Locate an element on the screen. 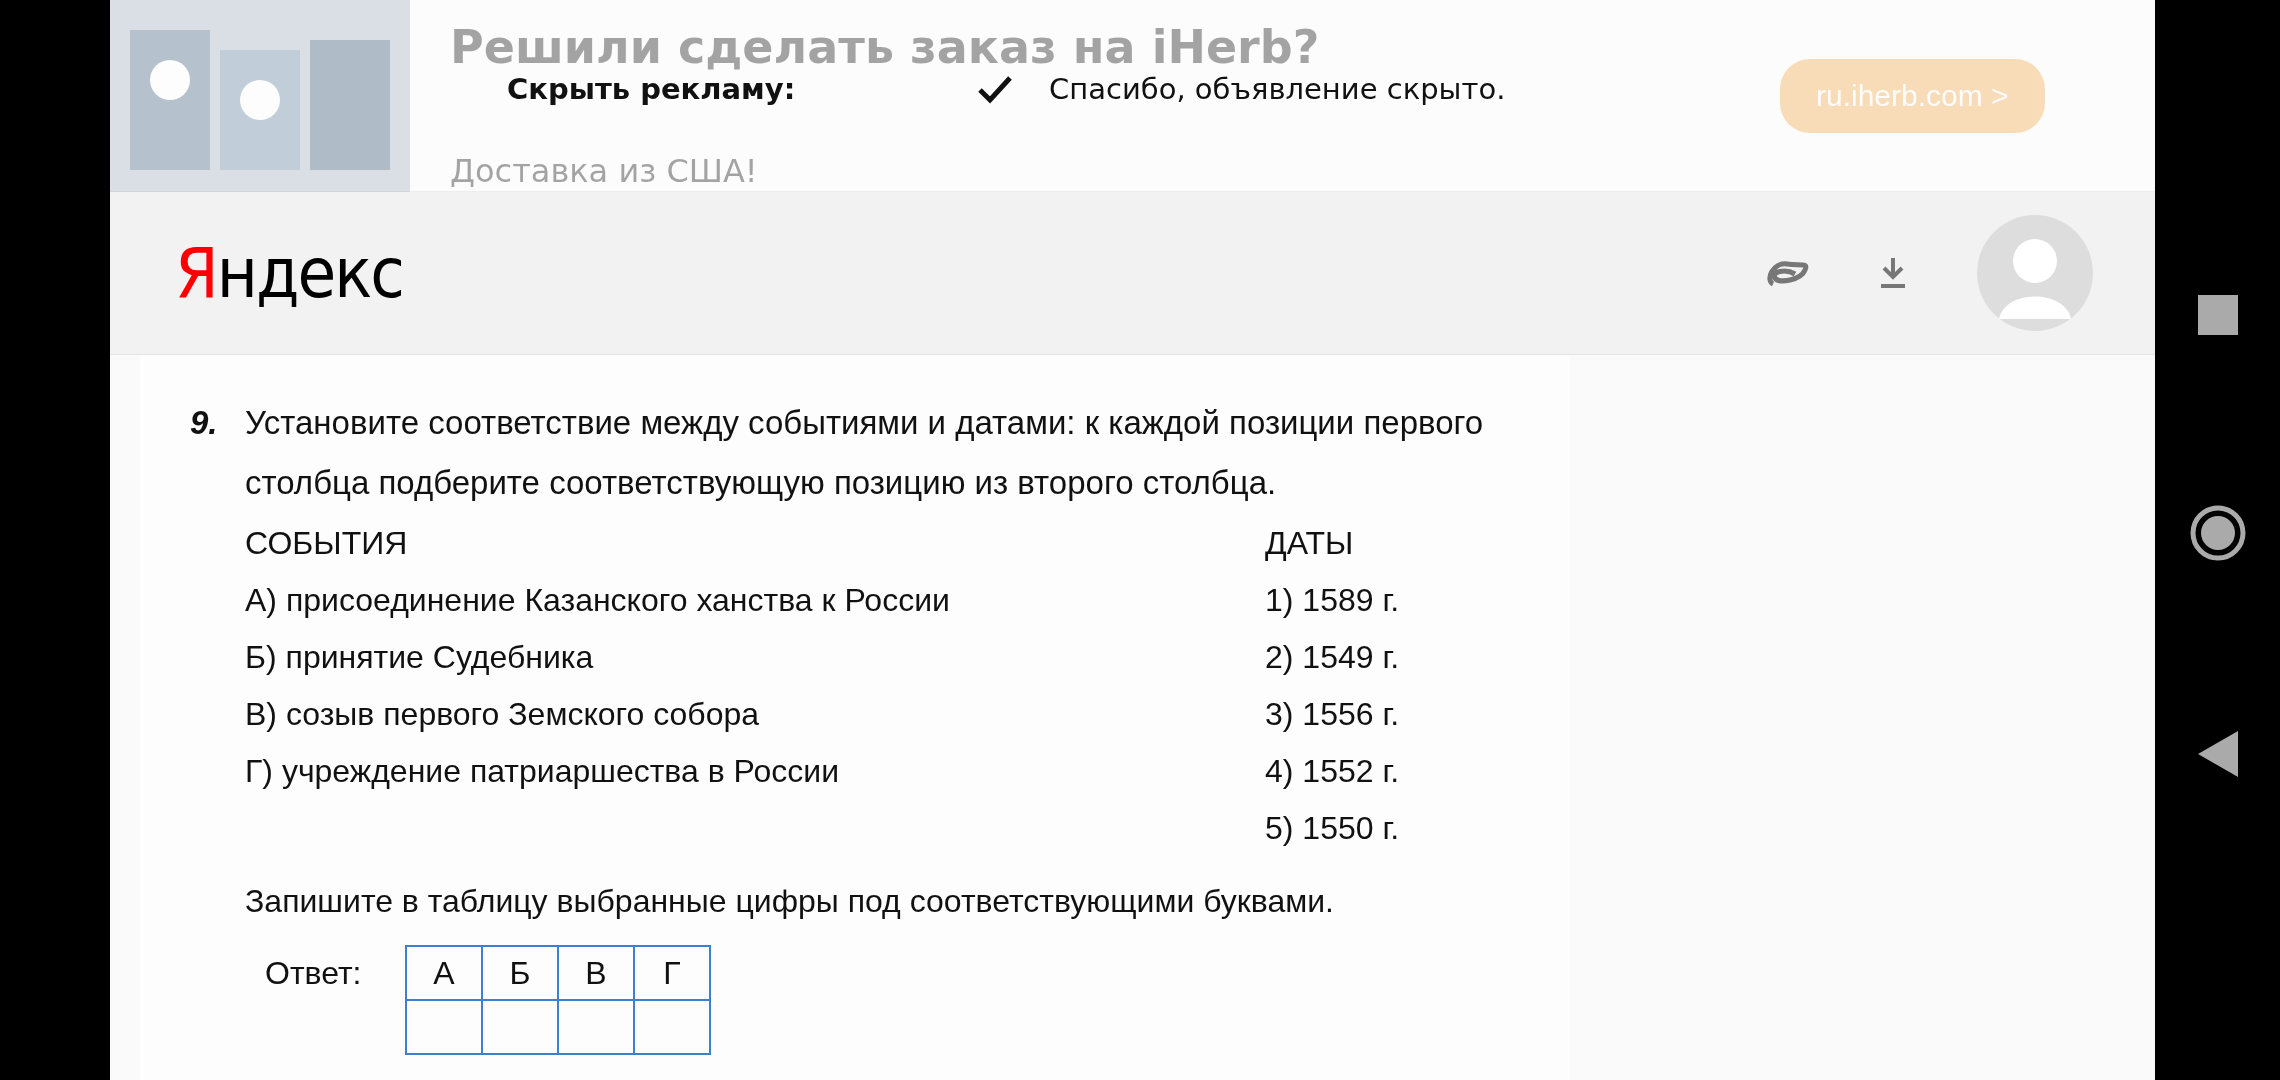  answer-table-header: Б is located at coordinates (520, 973).